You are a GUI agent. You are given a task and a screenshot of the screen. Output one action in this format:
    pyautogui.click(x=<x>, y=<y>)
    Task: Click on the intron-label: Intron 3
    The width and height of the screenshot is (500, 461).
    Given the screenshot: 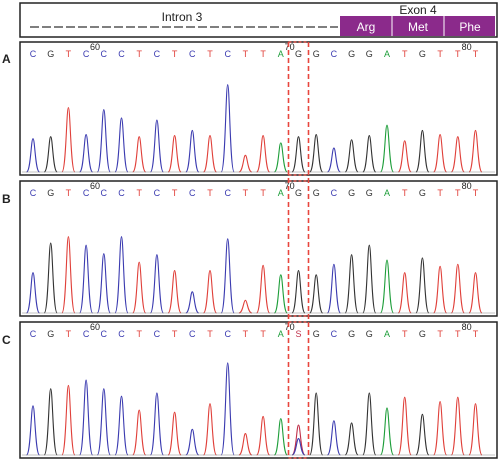 What is the action you would take?
    pyautogui.click(x=182, y=17)
    